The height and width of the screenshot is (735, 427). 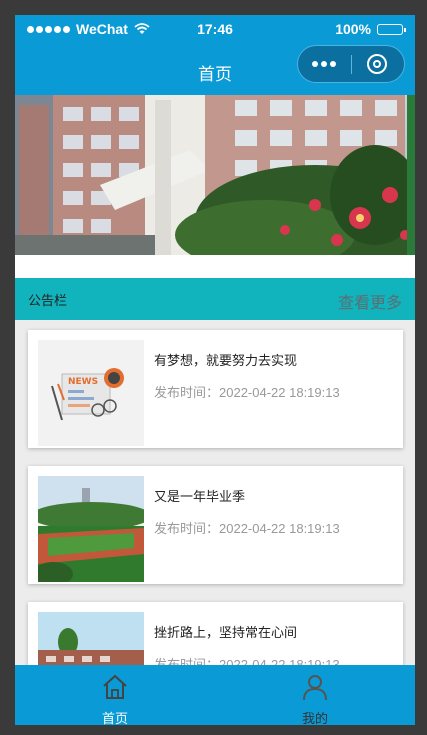 I want to click on svg-text: NEWS, so click(x=83, y=382).